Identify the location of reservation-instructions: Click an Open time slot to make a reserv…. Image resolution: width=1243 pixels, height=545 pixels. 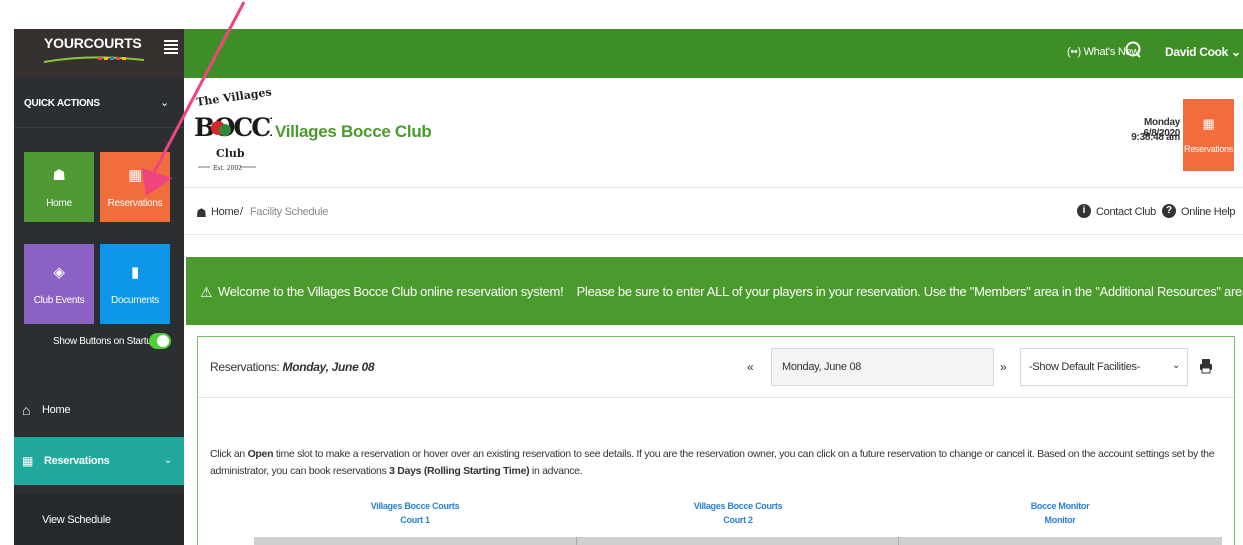
(715, 463).